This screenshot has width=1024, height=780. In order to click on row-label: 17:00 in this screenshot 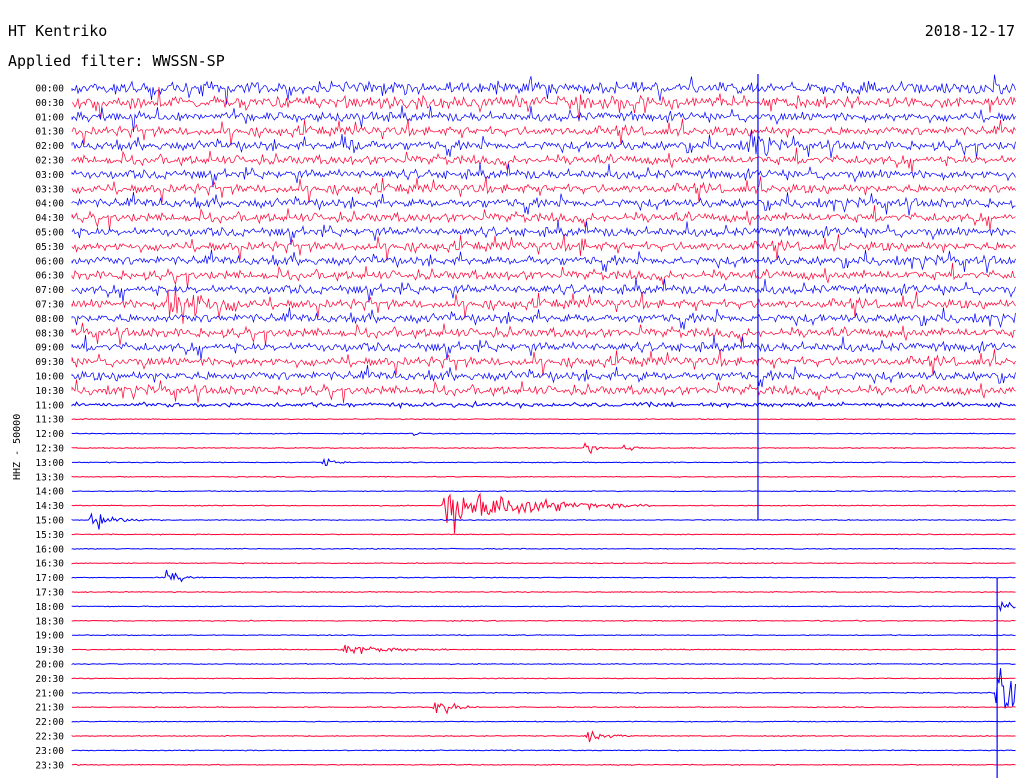, I will do `click(49, 578)`.